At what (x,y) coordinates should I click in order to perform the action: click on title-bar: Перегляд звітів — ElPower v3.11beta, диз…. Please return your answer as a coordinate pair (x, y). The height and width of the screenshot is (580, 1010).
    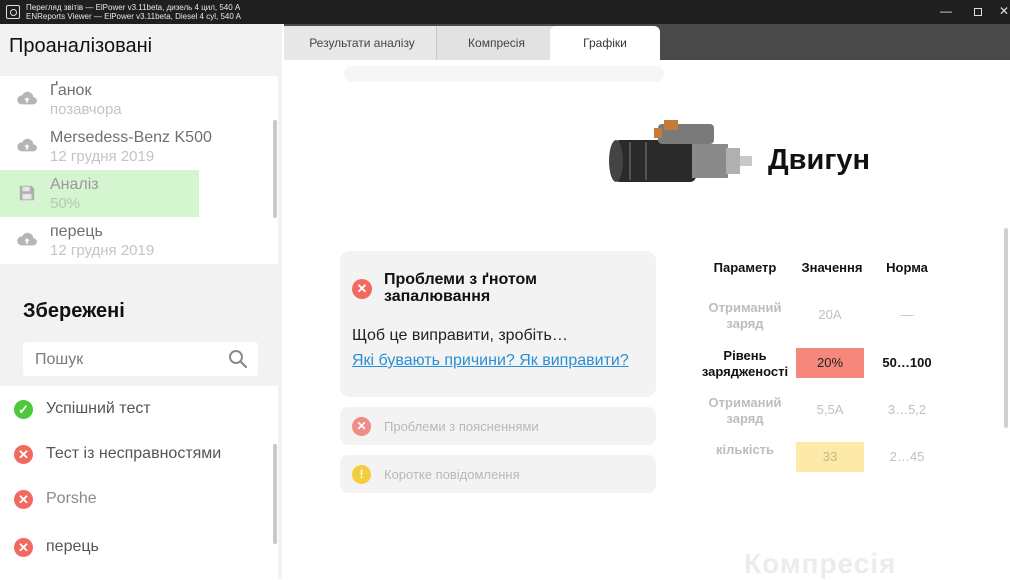
    Looking at the image, I should click on (505, 12).